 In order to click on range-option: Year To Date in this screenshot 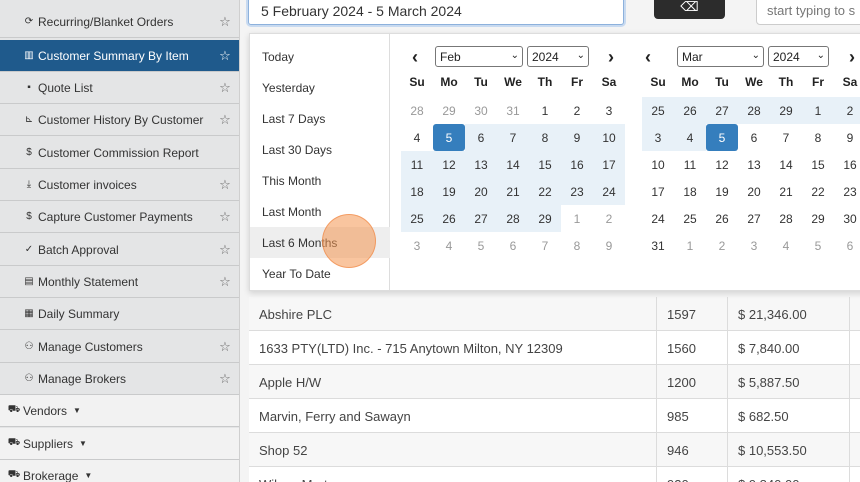, I will do `click(320, 273)`.